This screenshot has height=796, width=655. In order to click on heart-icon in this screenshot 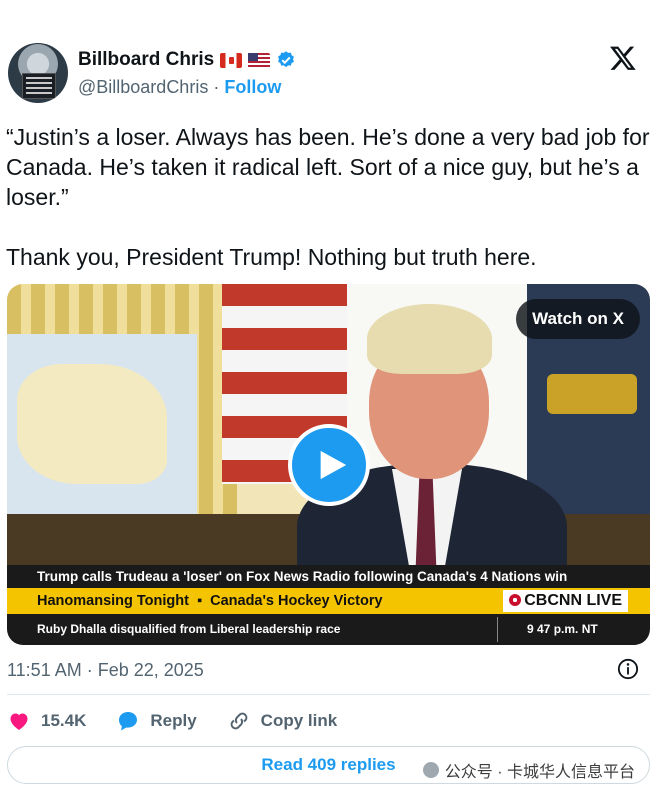, I will do `click(19, 721)`.